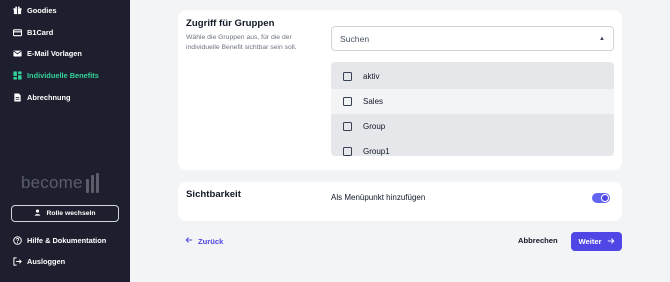 This screenshot has width=670, height=282. Describe the element at coordinates (92, 183) in the screenshot. I see `logo-bars-icon` at that location.